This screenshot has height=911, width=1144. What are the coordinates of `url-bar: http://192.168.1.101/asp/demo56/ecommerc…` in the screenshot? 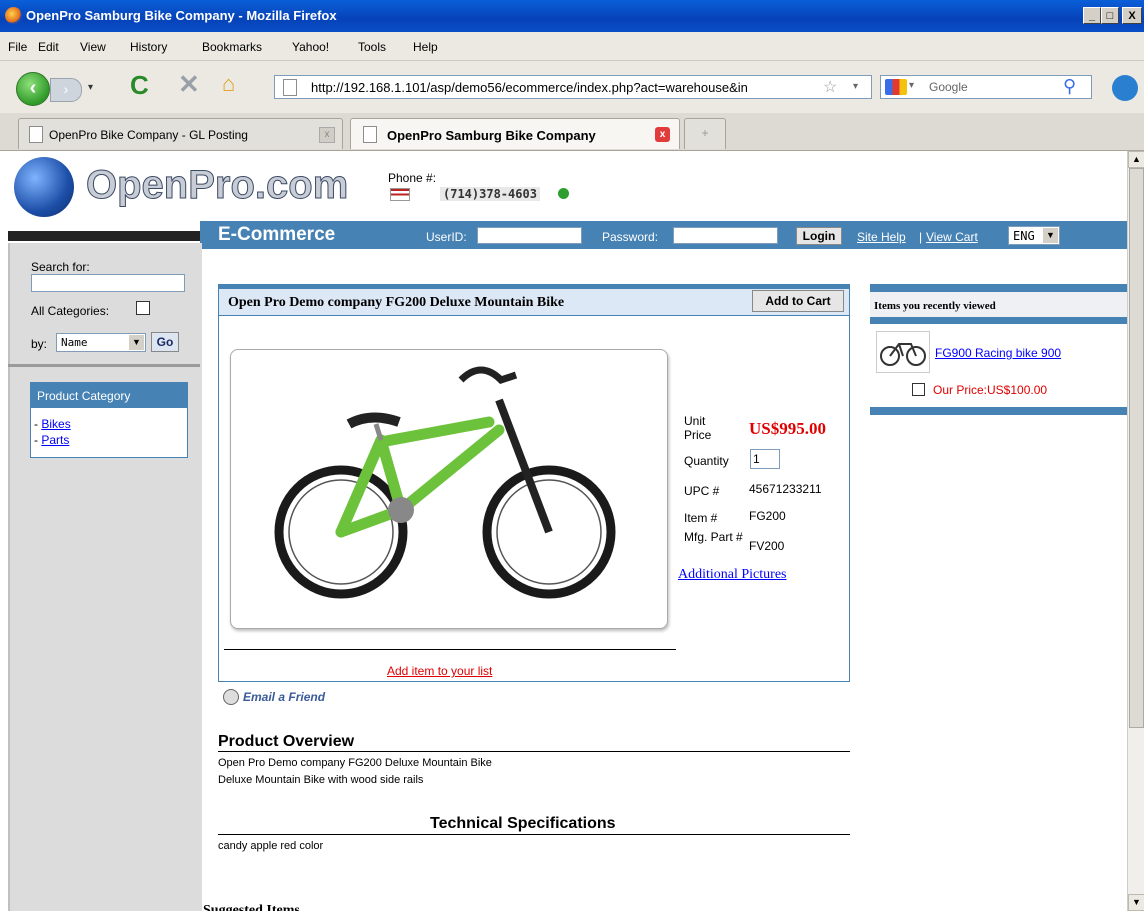 It's located at (573, 87).